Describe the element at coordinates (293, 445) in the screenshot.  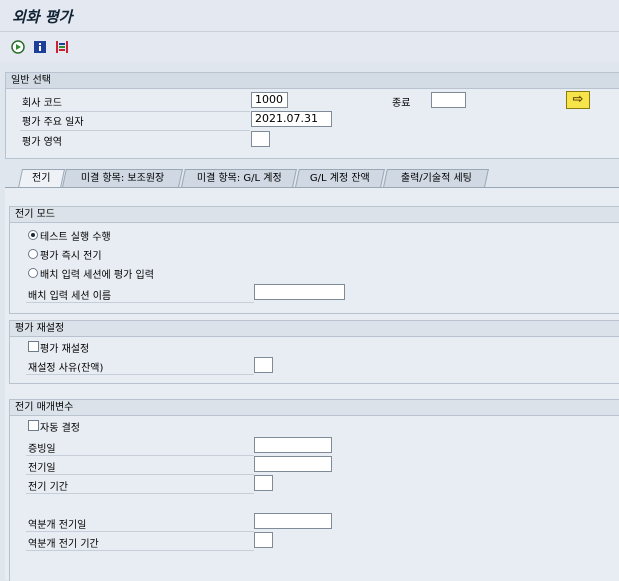
I see `document-date-field` at that location.